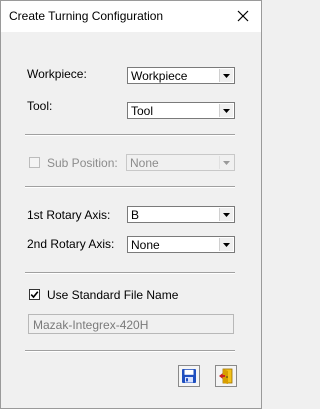 Image resolution: width=320 pixels, height=409 pixels. I want to click on rotary-axis-2-label: 2nd Rotary Axis:, so click(71, 244).